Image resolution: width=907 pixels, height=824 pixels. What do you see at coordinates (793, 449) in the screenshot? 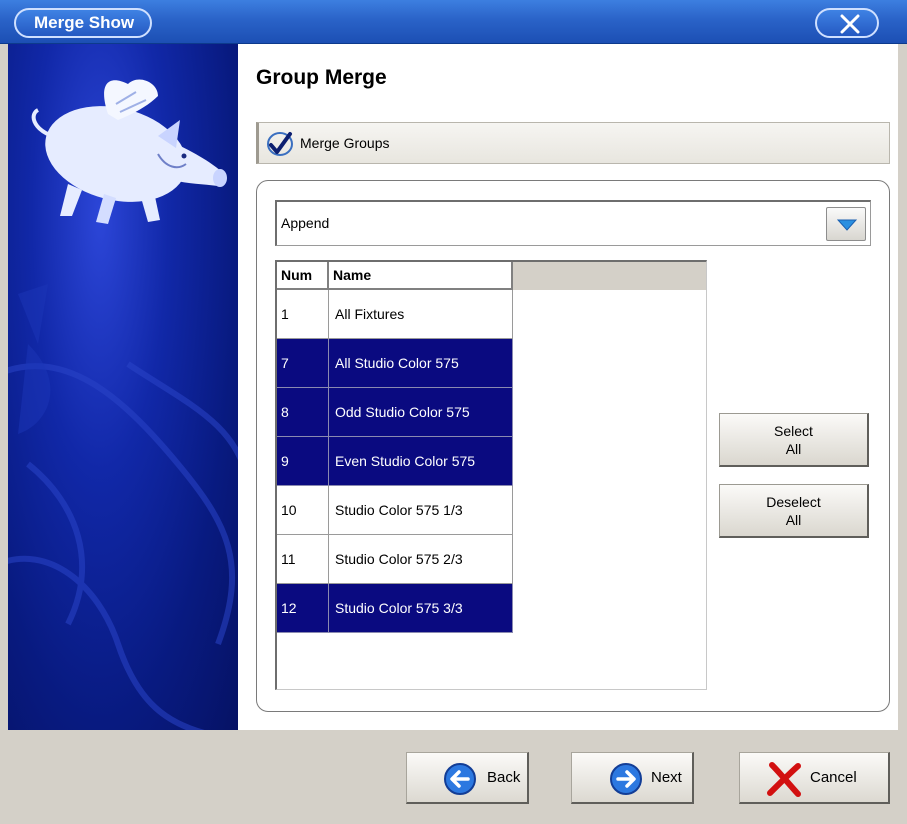
I see `select-all-label-2: All` at bounding box center [793, 449].